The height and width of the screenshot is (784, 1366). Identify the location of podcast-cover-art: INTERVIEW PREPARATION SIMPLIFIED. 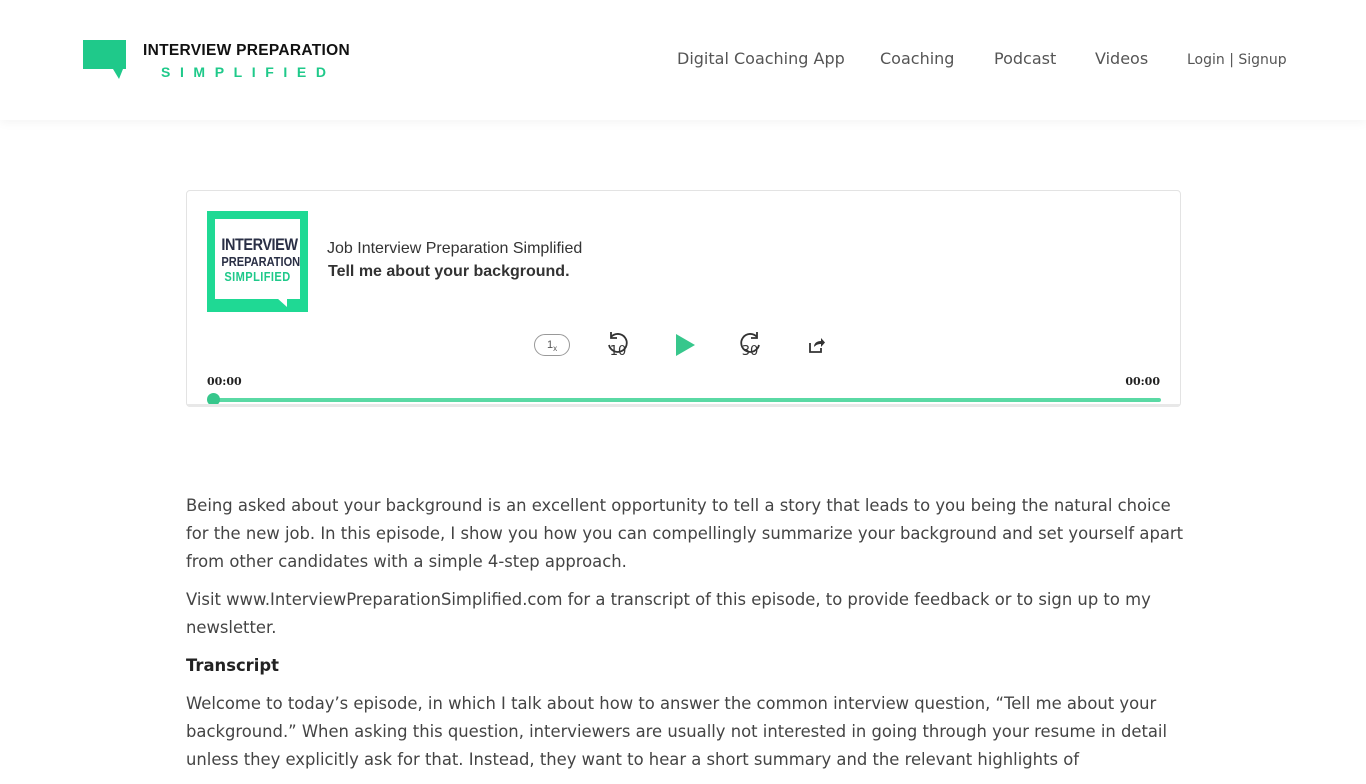
(257, 261).